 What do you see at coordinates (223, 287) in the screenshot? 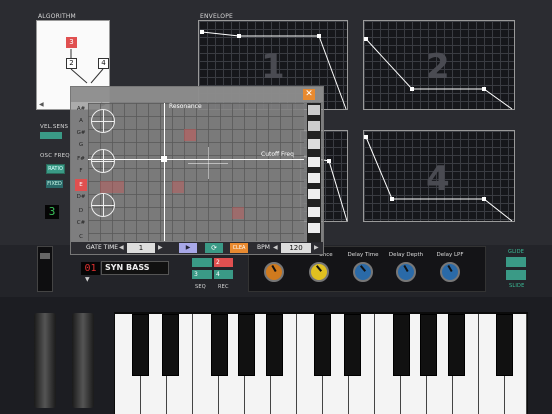
I see `rec-label: REC` at bounding box center [223, 287].